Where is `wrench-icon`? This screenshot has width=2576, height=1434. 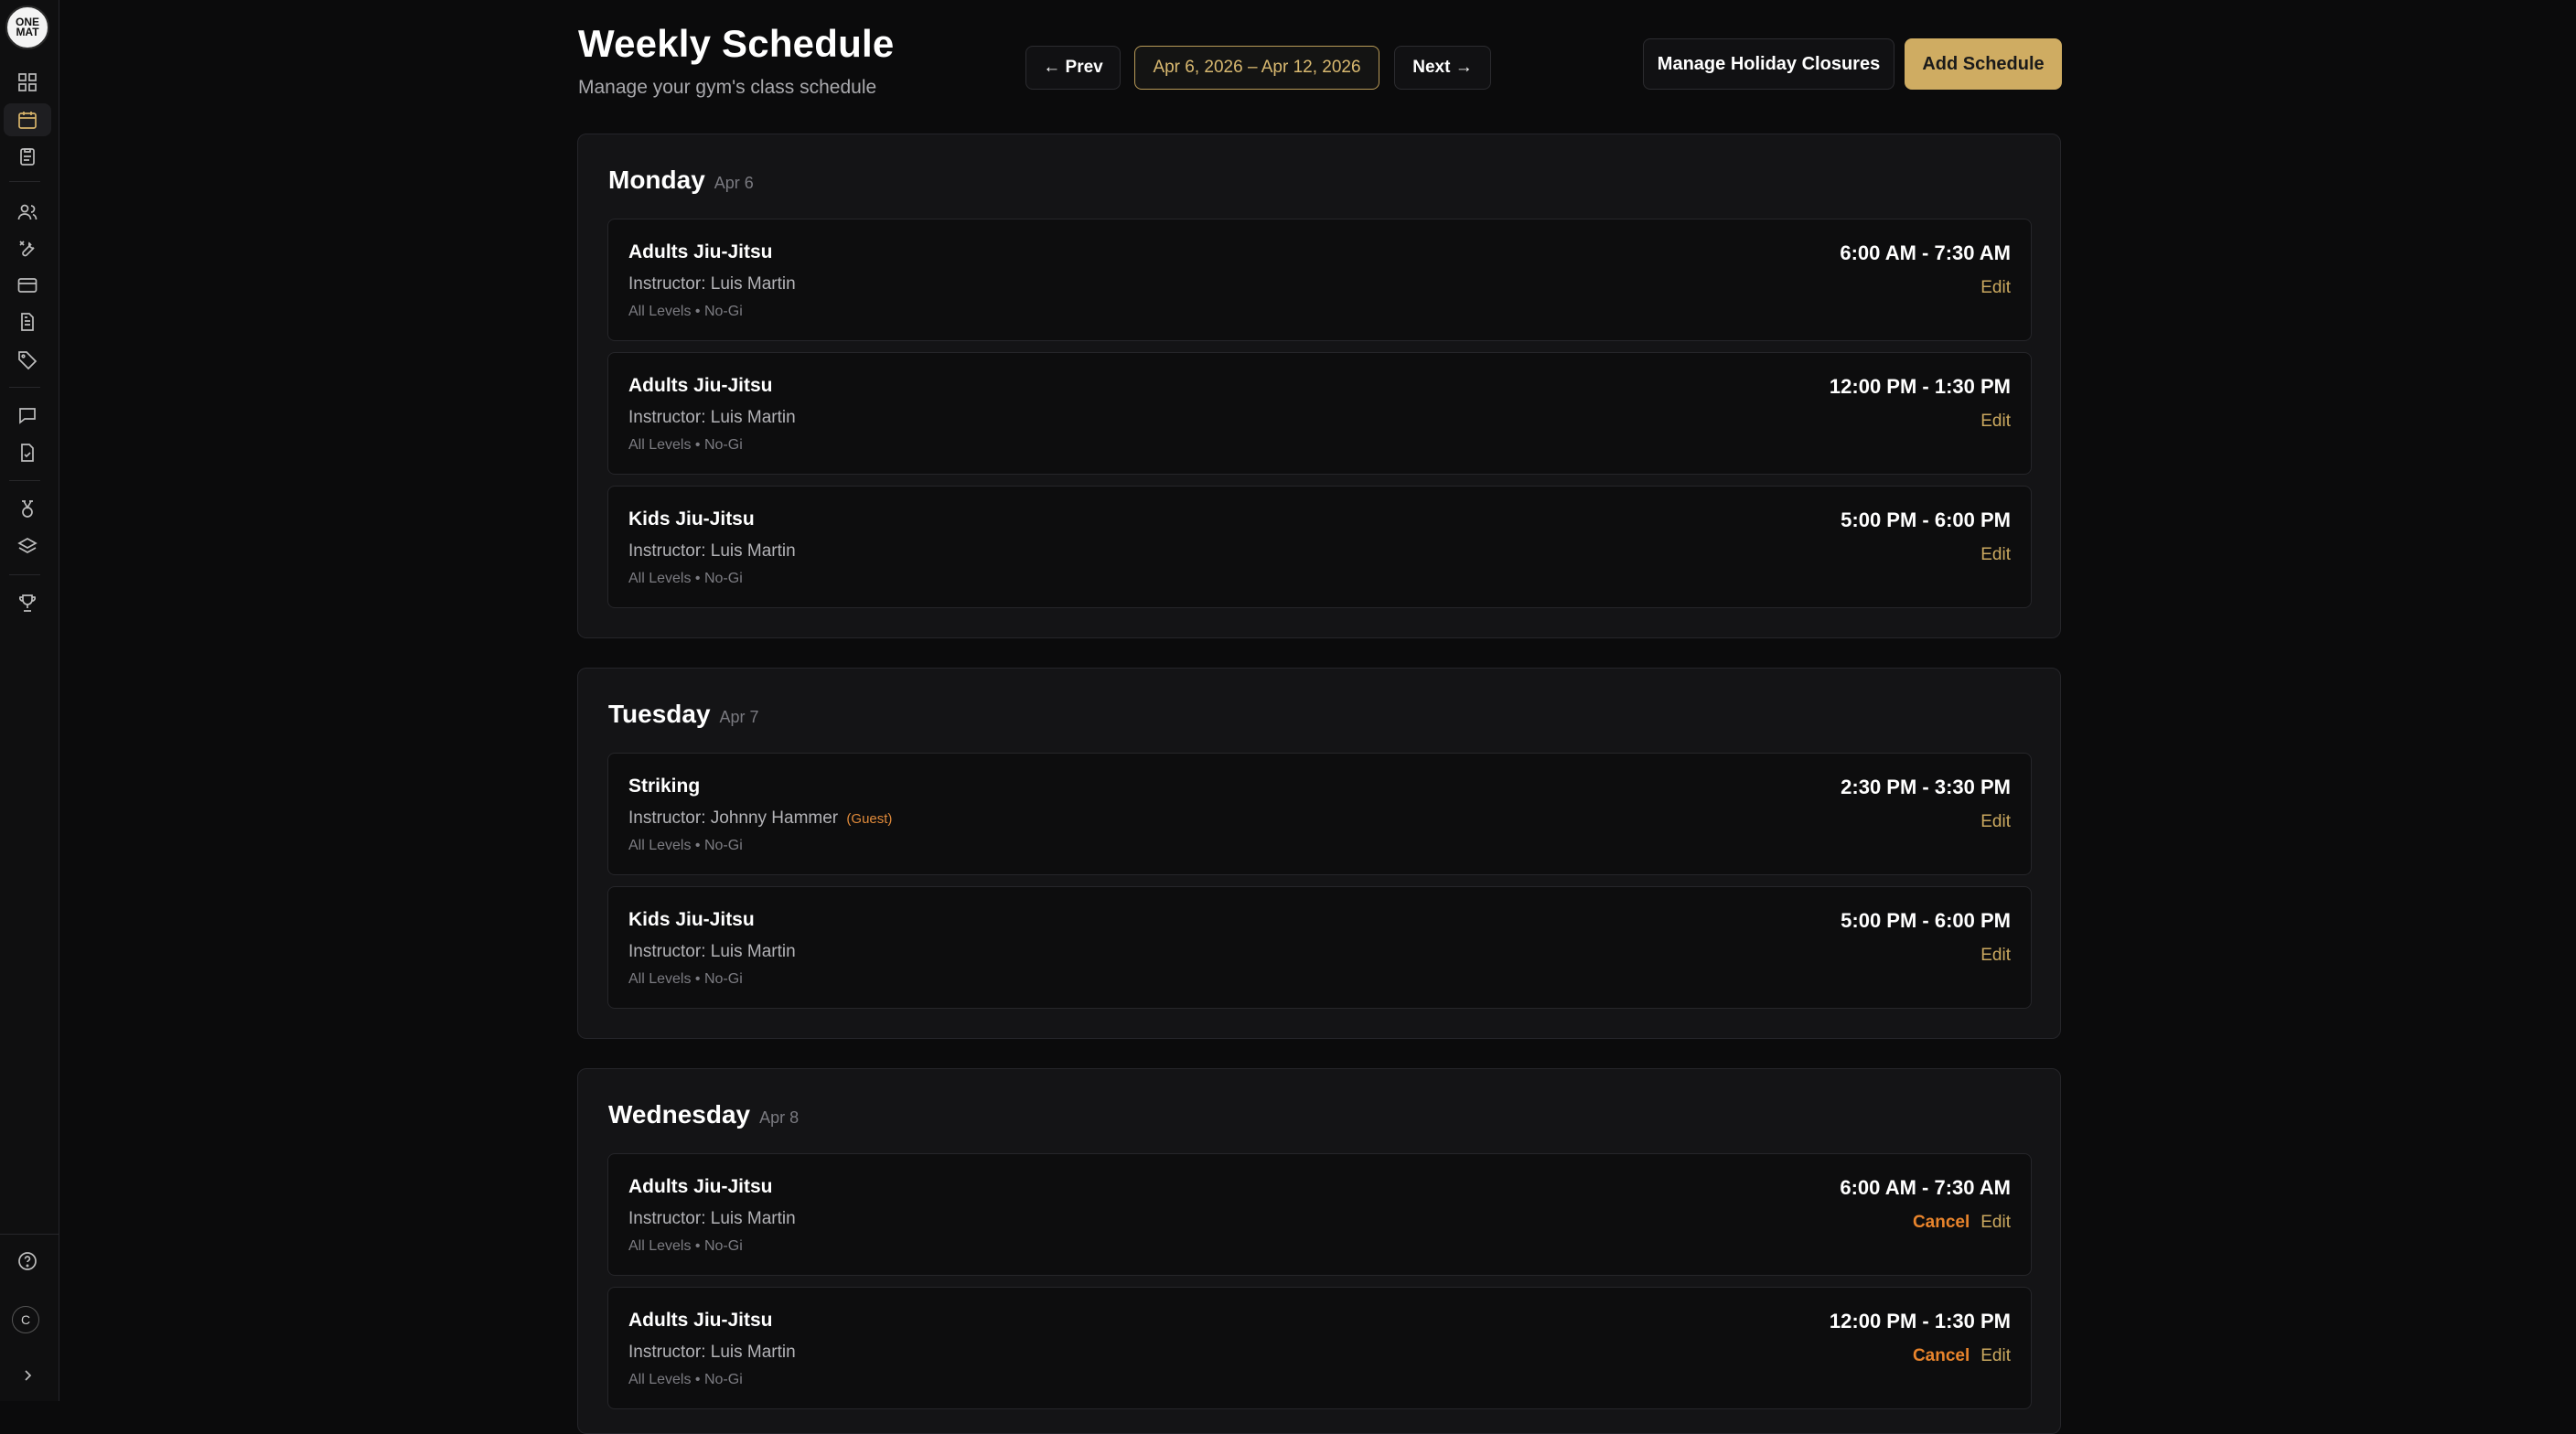 wrench-icon is located at coordinates (27, 249).